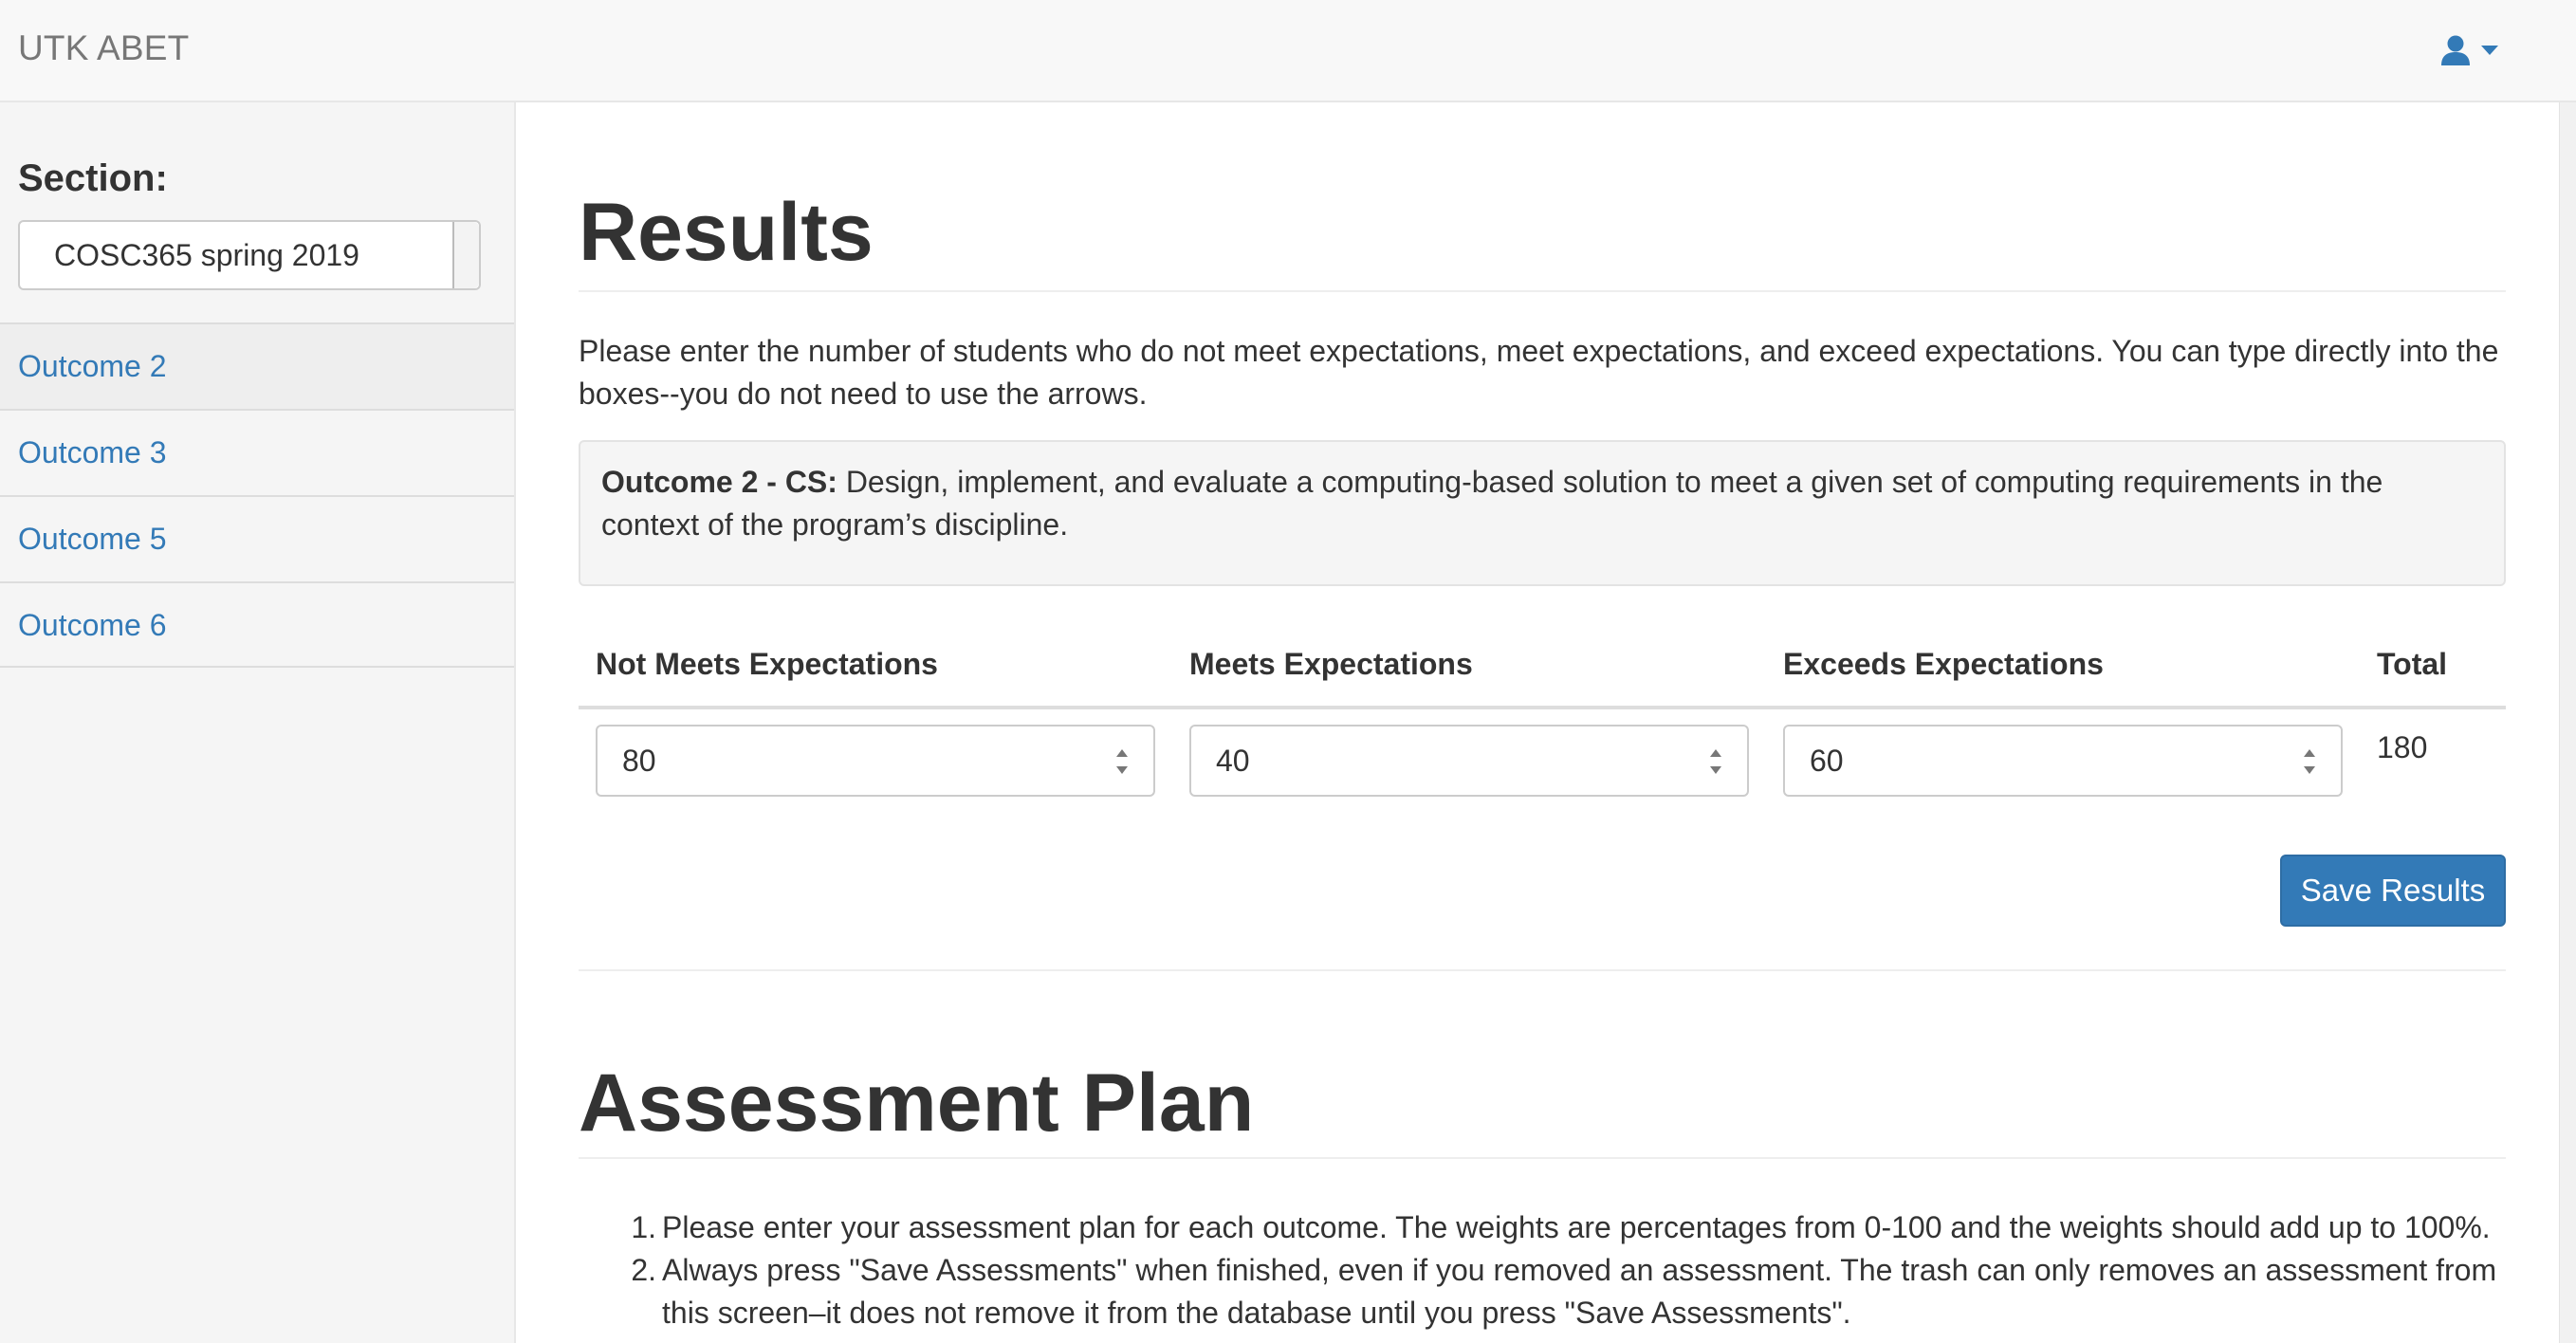 The height and width of the screenshot is (1343, 2576). I want to click on header-total: Total, so click(2412, 664).